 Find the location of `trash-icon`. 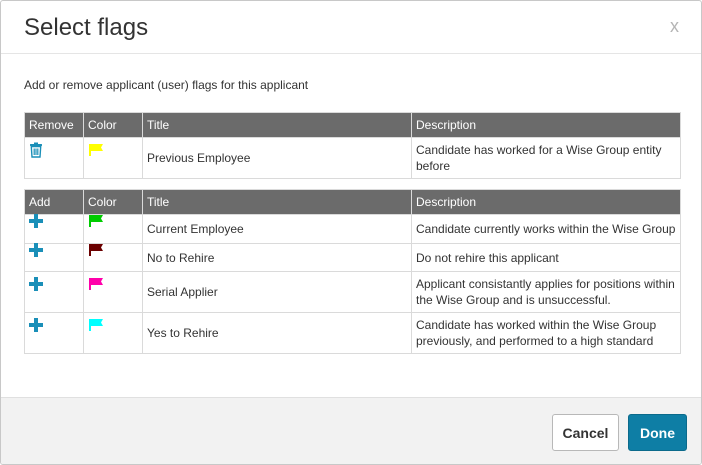

trash-icon is located at coordinates (36, 150).